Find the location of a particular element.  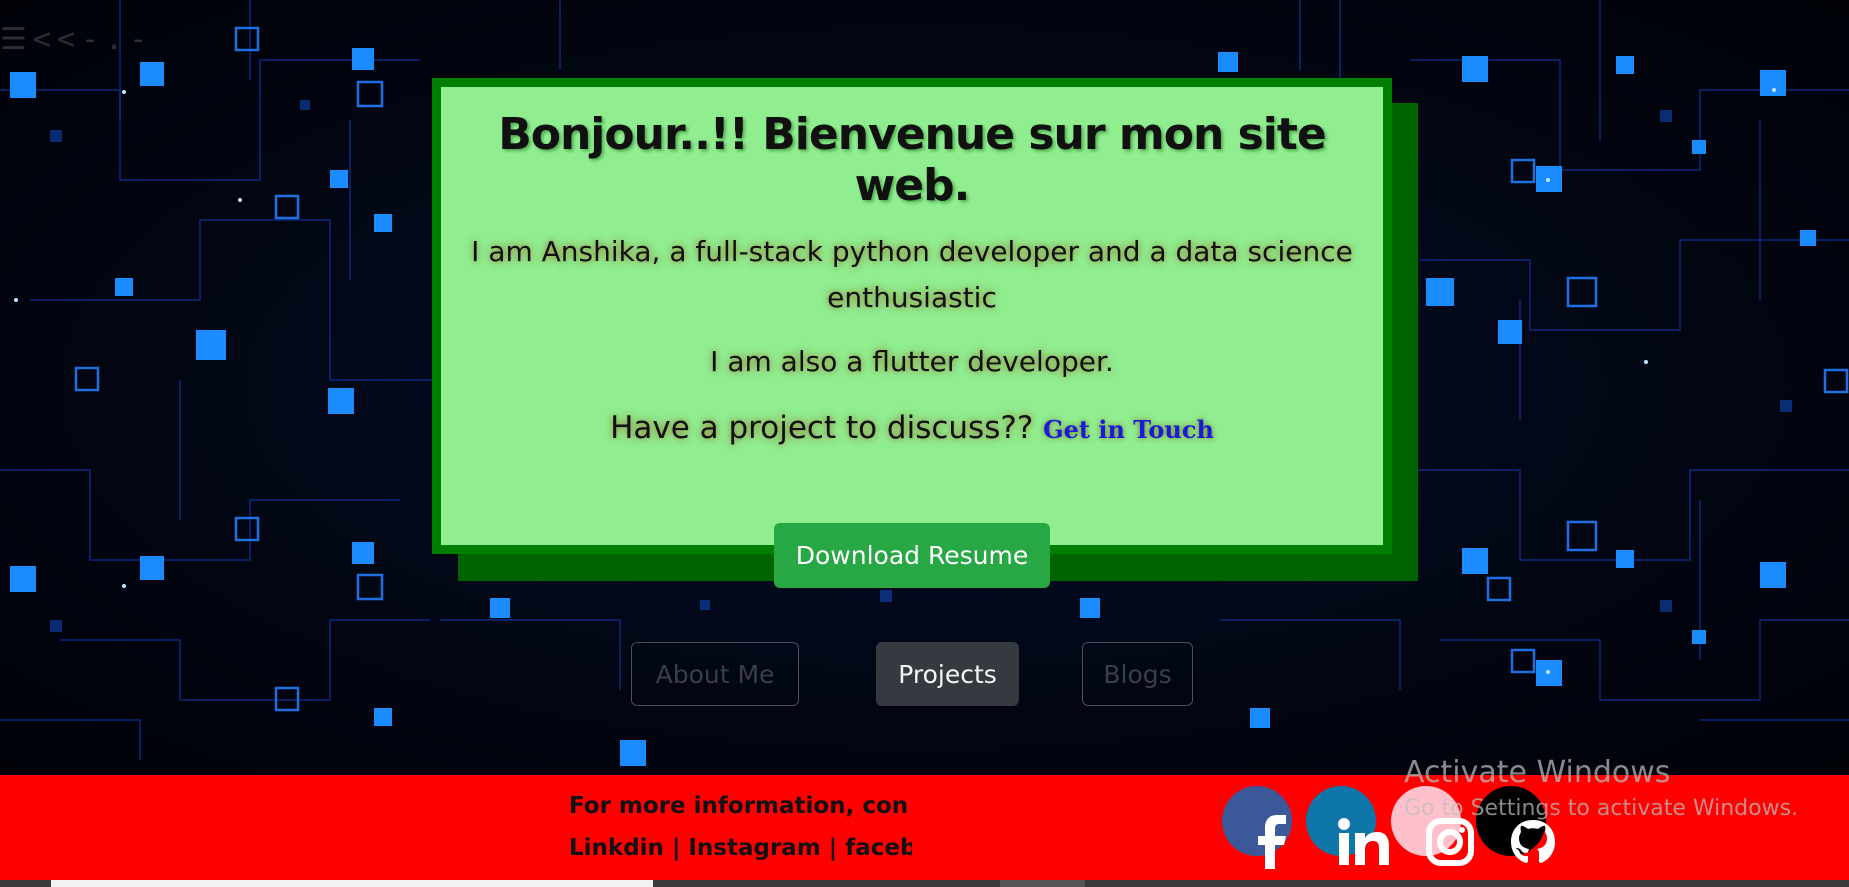

scrollbar-segment is located at coordinates (1042, 883).